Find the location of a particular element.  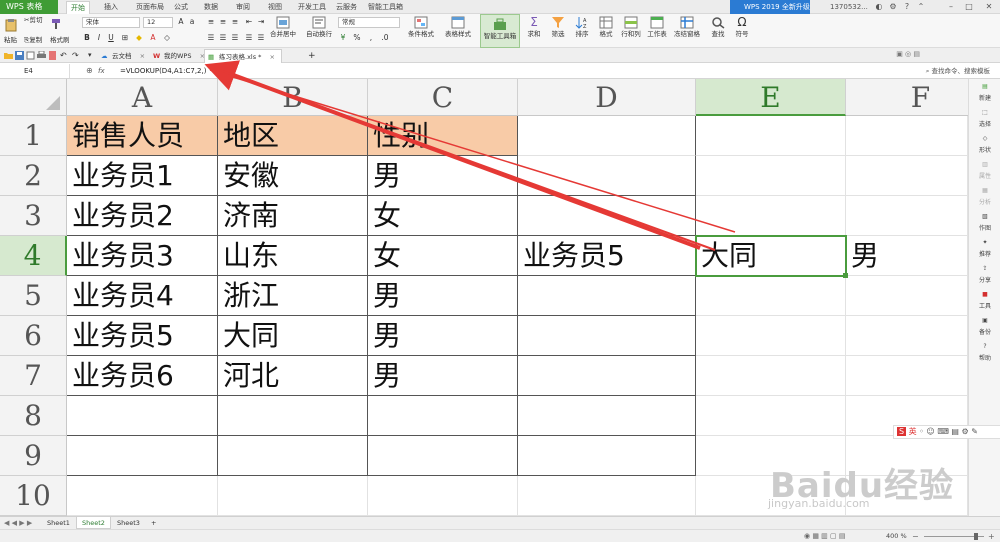

column-header-f: F is located at coordinates (907, 97).